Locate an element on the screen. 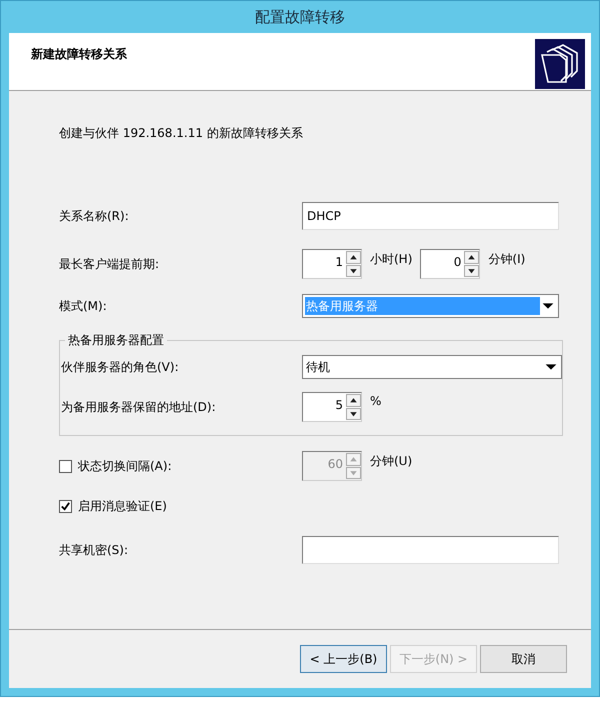 This screenshot has width=600, height=703. page-title: 新建故障转移关系 is located at coordinates (79, 54).